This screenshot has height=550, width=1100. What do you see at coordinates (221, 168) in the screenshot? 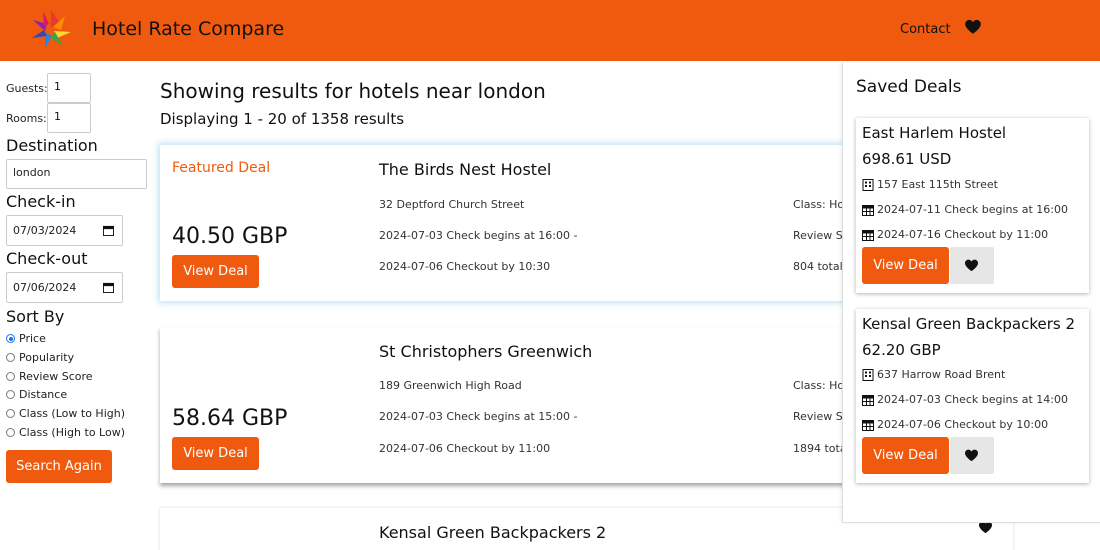
I see `featured-badge: Featured Deal` at bounding box center [221, 168].